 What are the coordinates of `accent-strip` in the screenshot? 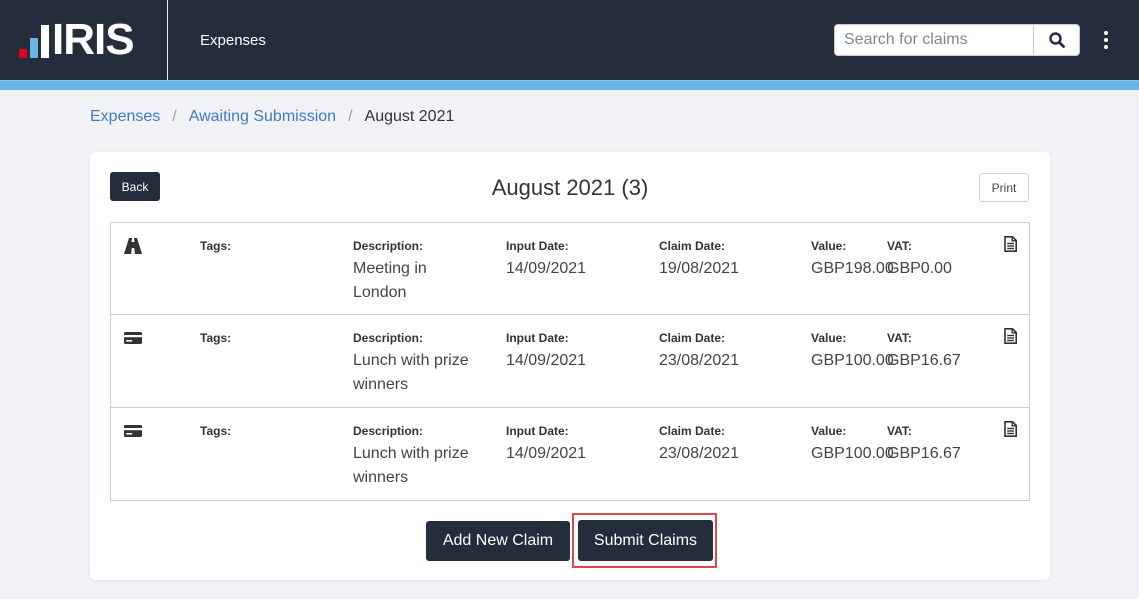 It's located at (569, 85).